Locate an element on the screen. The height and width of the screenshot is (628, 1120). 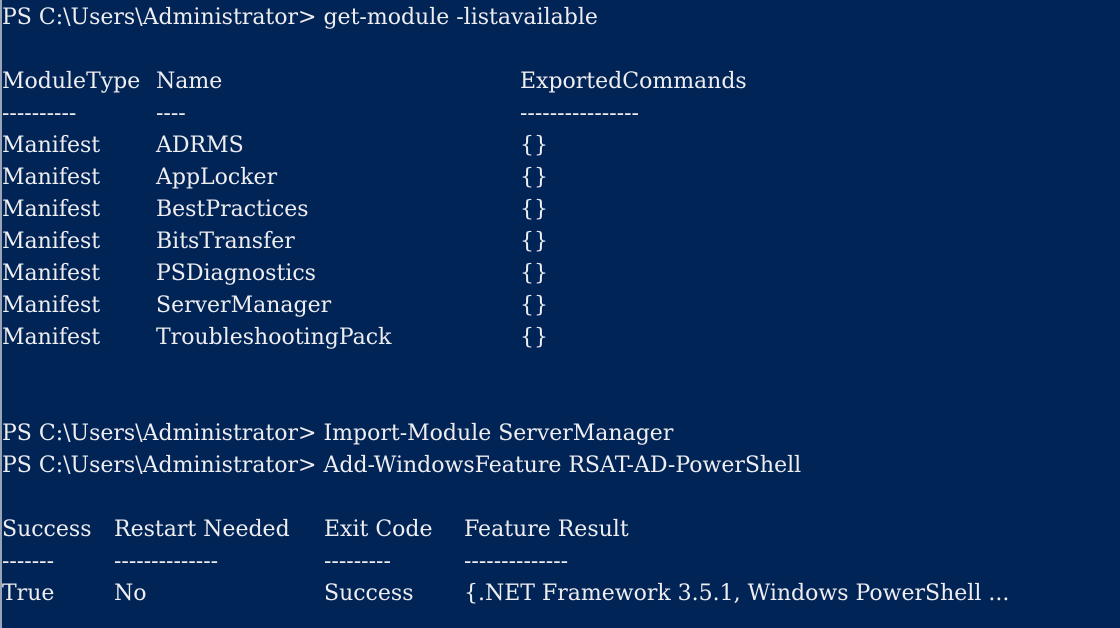
modules-table-header: ModuleType Name ExportedCommands is located at coordinates (561, 82).